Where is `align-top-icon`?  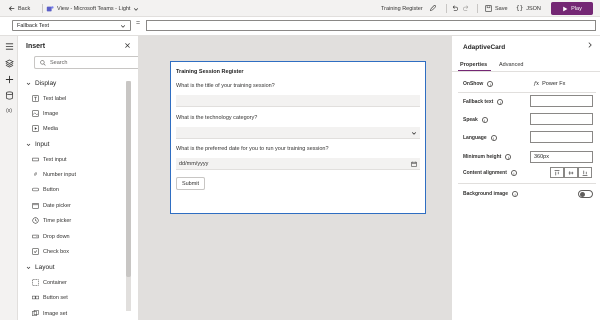
align-top-icon is located at coordinates (557, 172).